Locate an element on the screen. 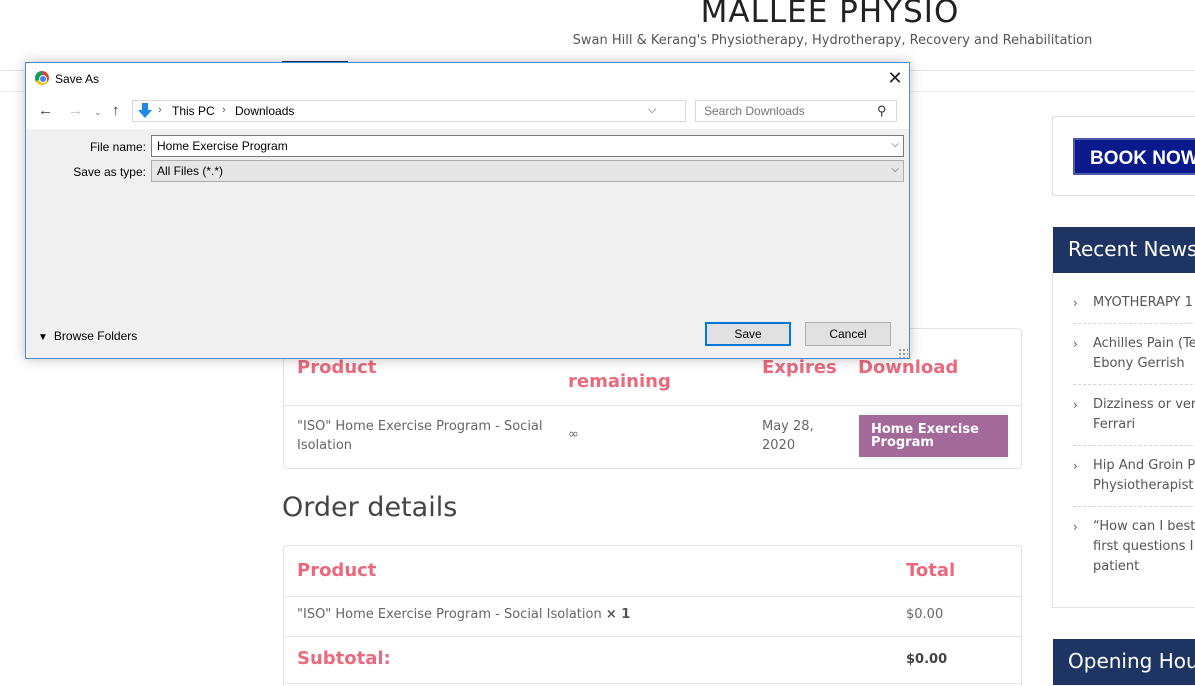  save-as-type-dropdown-icon: ⌵ is located at coordinates (895, 169).